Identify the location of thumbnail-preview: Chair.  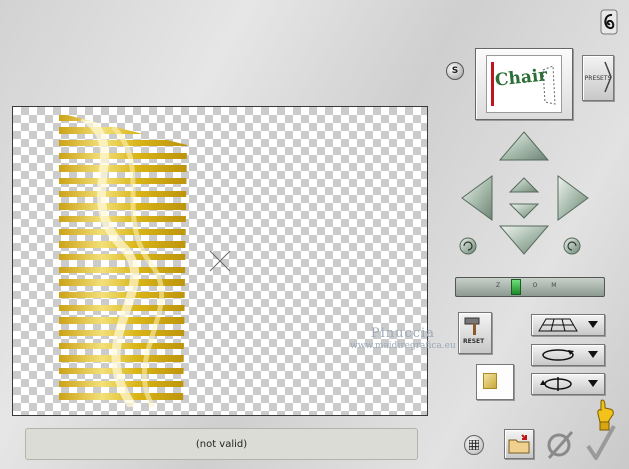
(524, 84).